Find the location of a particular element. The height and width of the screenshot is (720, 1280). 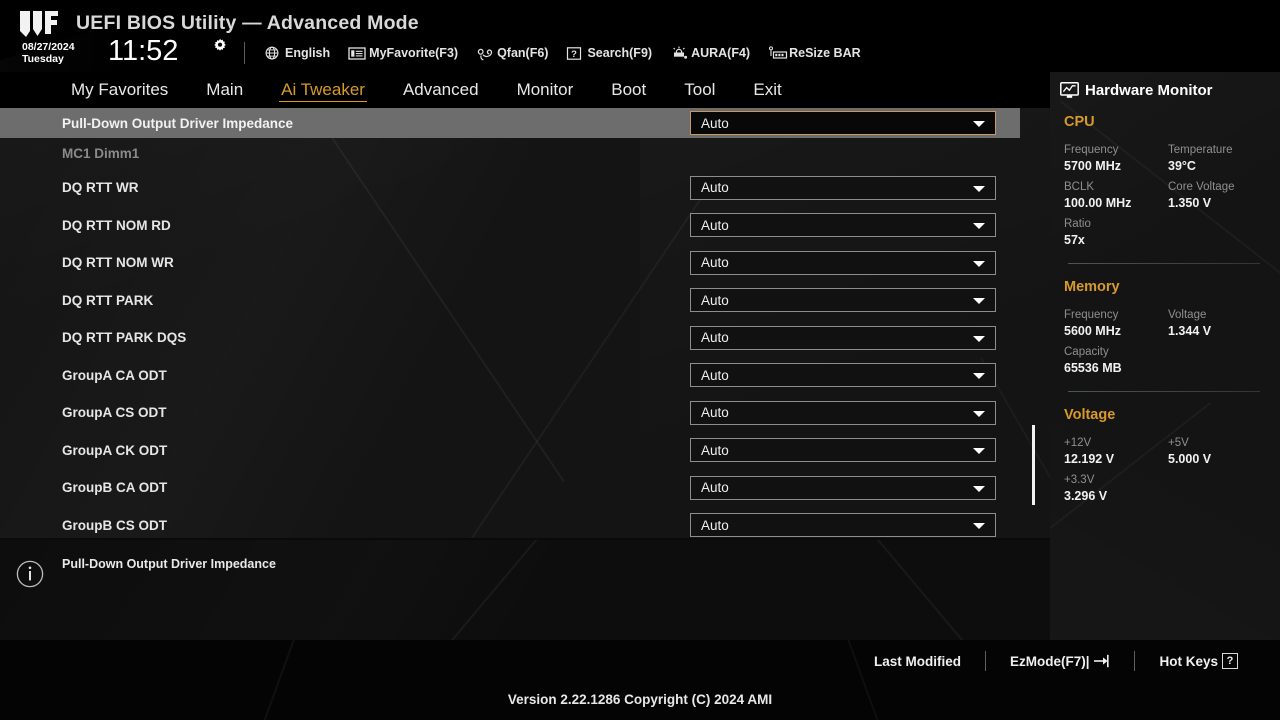

settings-row-groupa-ca-odt: GroupA CA ODT Auto is located at coordinates (510, 376).